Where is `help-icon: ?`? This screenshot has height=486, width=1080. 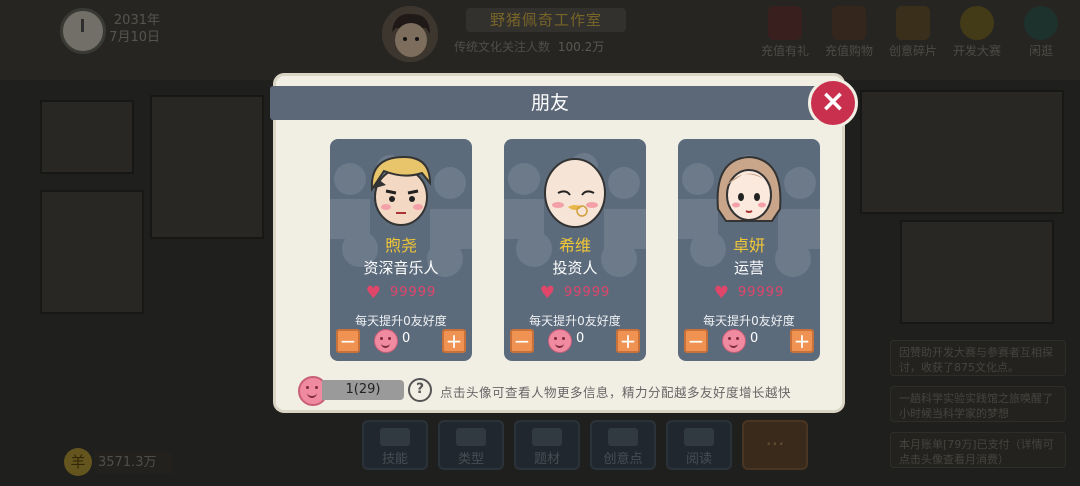
help-icon: ? is located at coordinates (420, 390).